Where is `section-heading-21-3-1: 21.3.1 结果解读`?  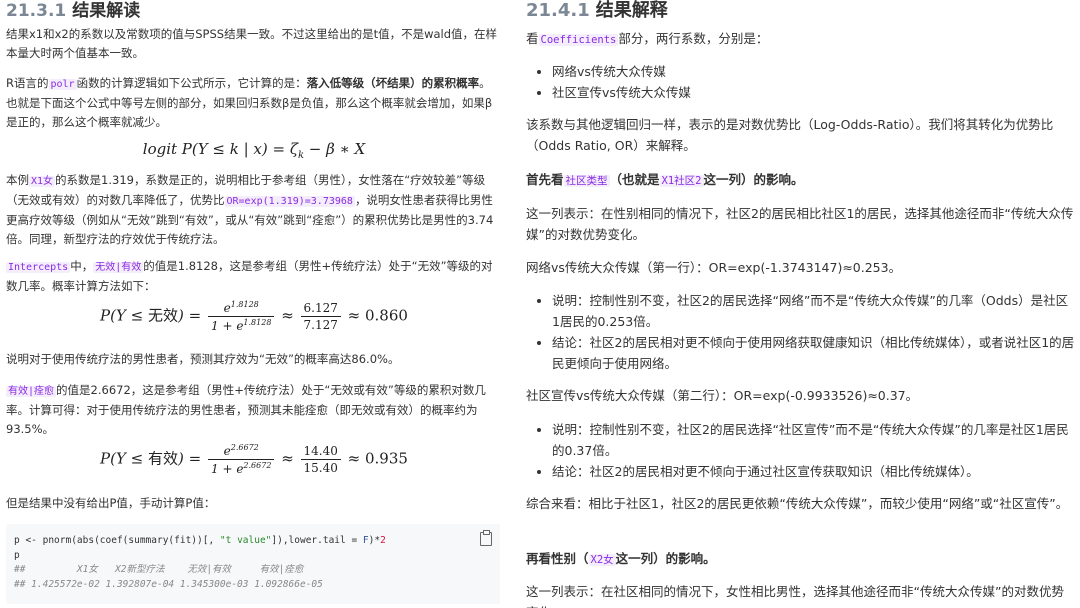 section-heading-21-3-1: 21.3.1 结果解读 is located at coordinates (254, 11).